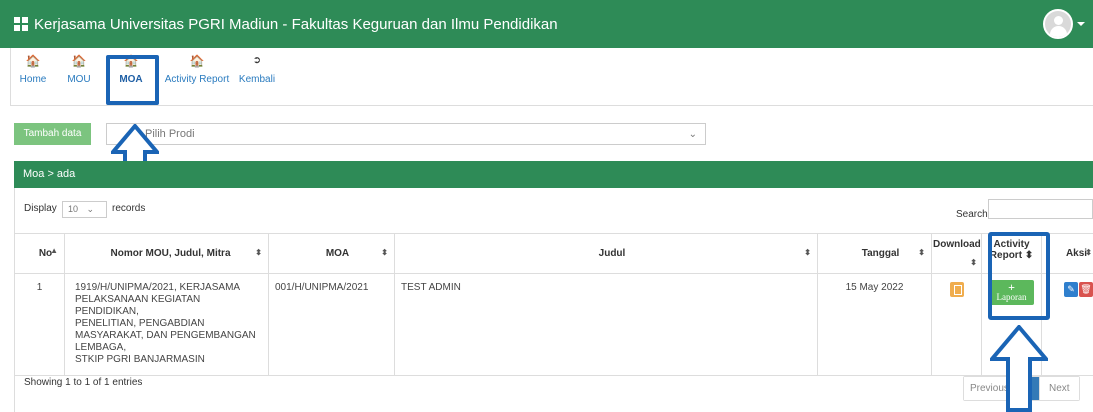 This screenshot has height=412, width=1093. What do you see at coordinates (40, 208) in the screenshot?
I see `display-label: Display` at bounding box center [40, 208].